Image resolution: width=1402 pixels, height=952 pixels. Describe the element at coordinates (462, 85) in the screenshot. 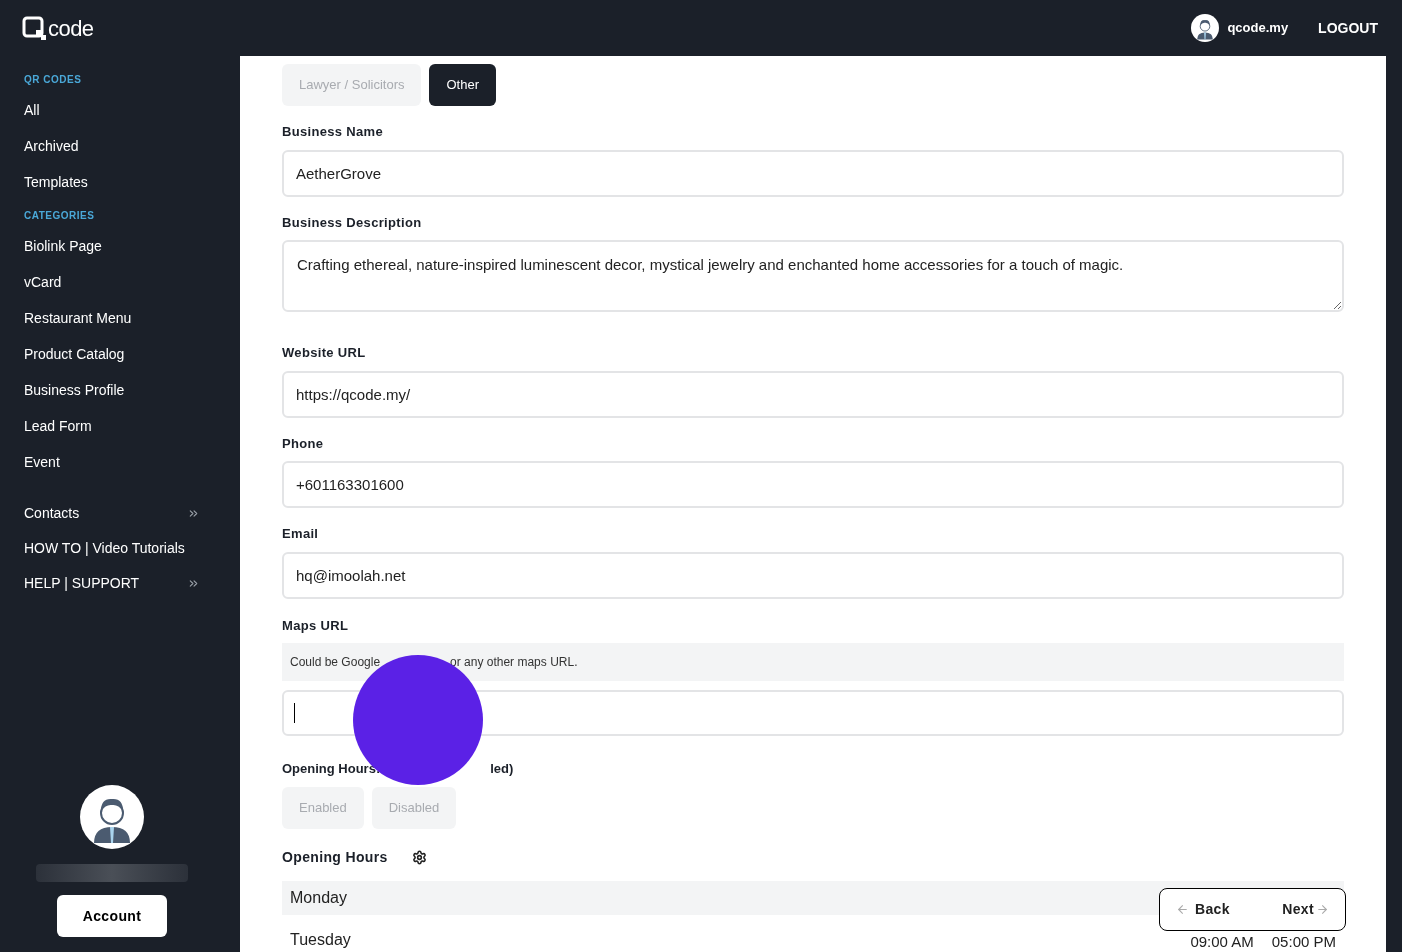

I see `type-tab: Other` at that location.